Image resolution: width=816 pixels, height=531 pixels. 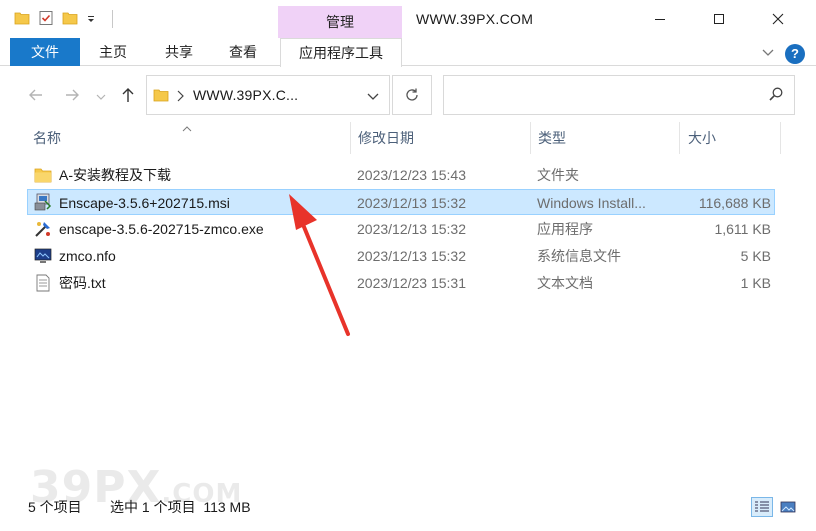 I want to click on back-arrow-icon, so click(x=35, y=95).